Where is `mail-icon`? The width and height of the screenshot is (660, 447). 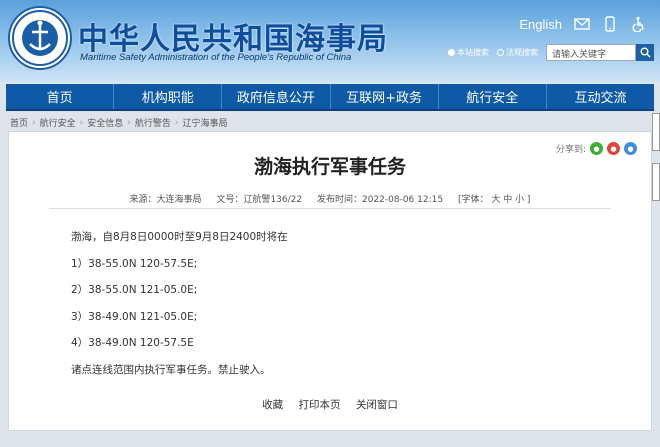 mail-icon is located at coordinates (582, 24).